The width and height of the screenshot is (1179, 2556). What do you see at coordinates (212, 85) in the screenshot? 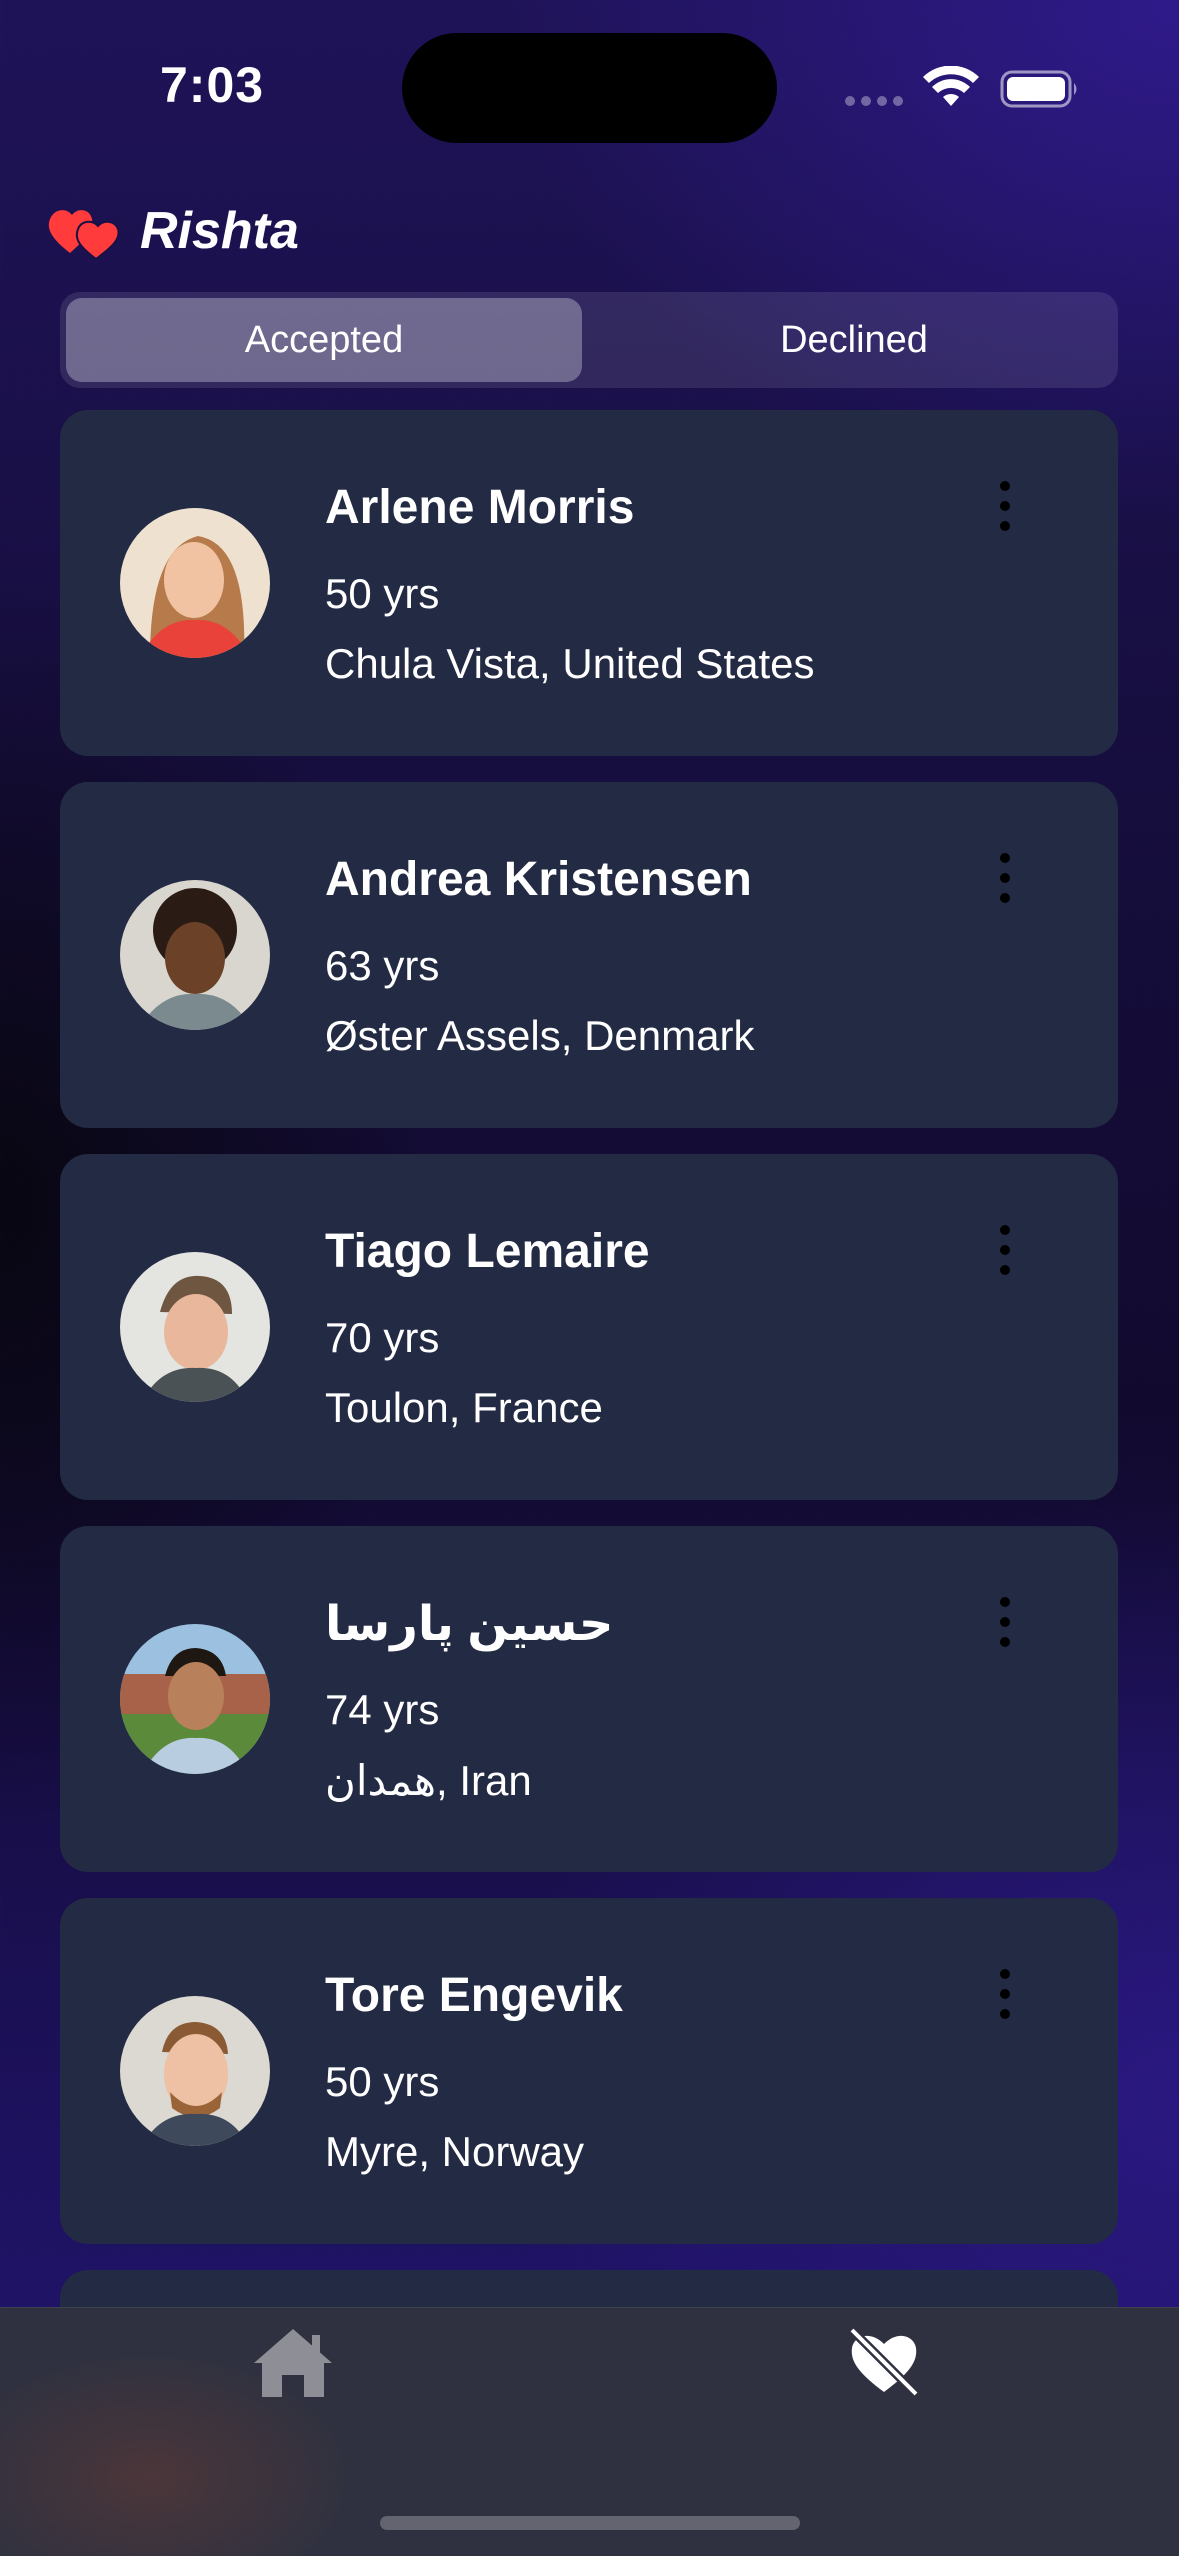
I see `status-time: 7:03` at bounding box center [212, 85].